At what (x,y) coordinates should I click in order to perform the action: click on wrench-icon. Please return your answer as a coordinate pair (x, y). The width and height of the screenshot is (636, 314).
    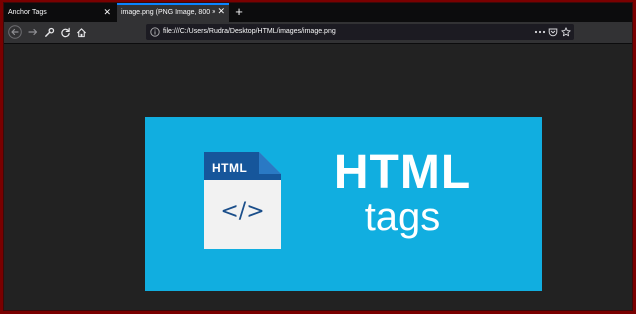
    Looking at the image, I should click on (49, 32).